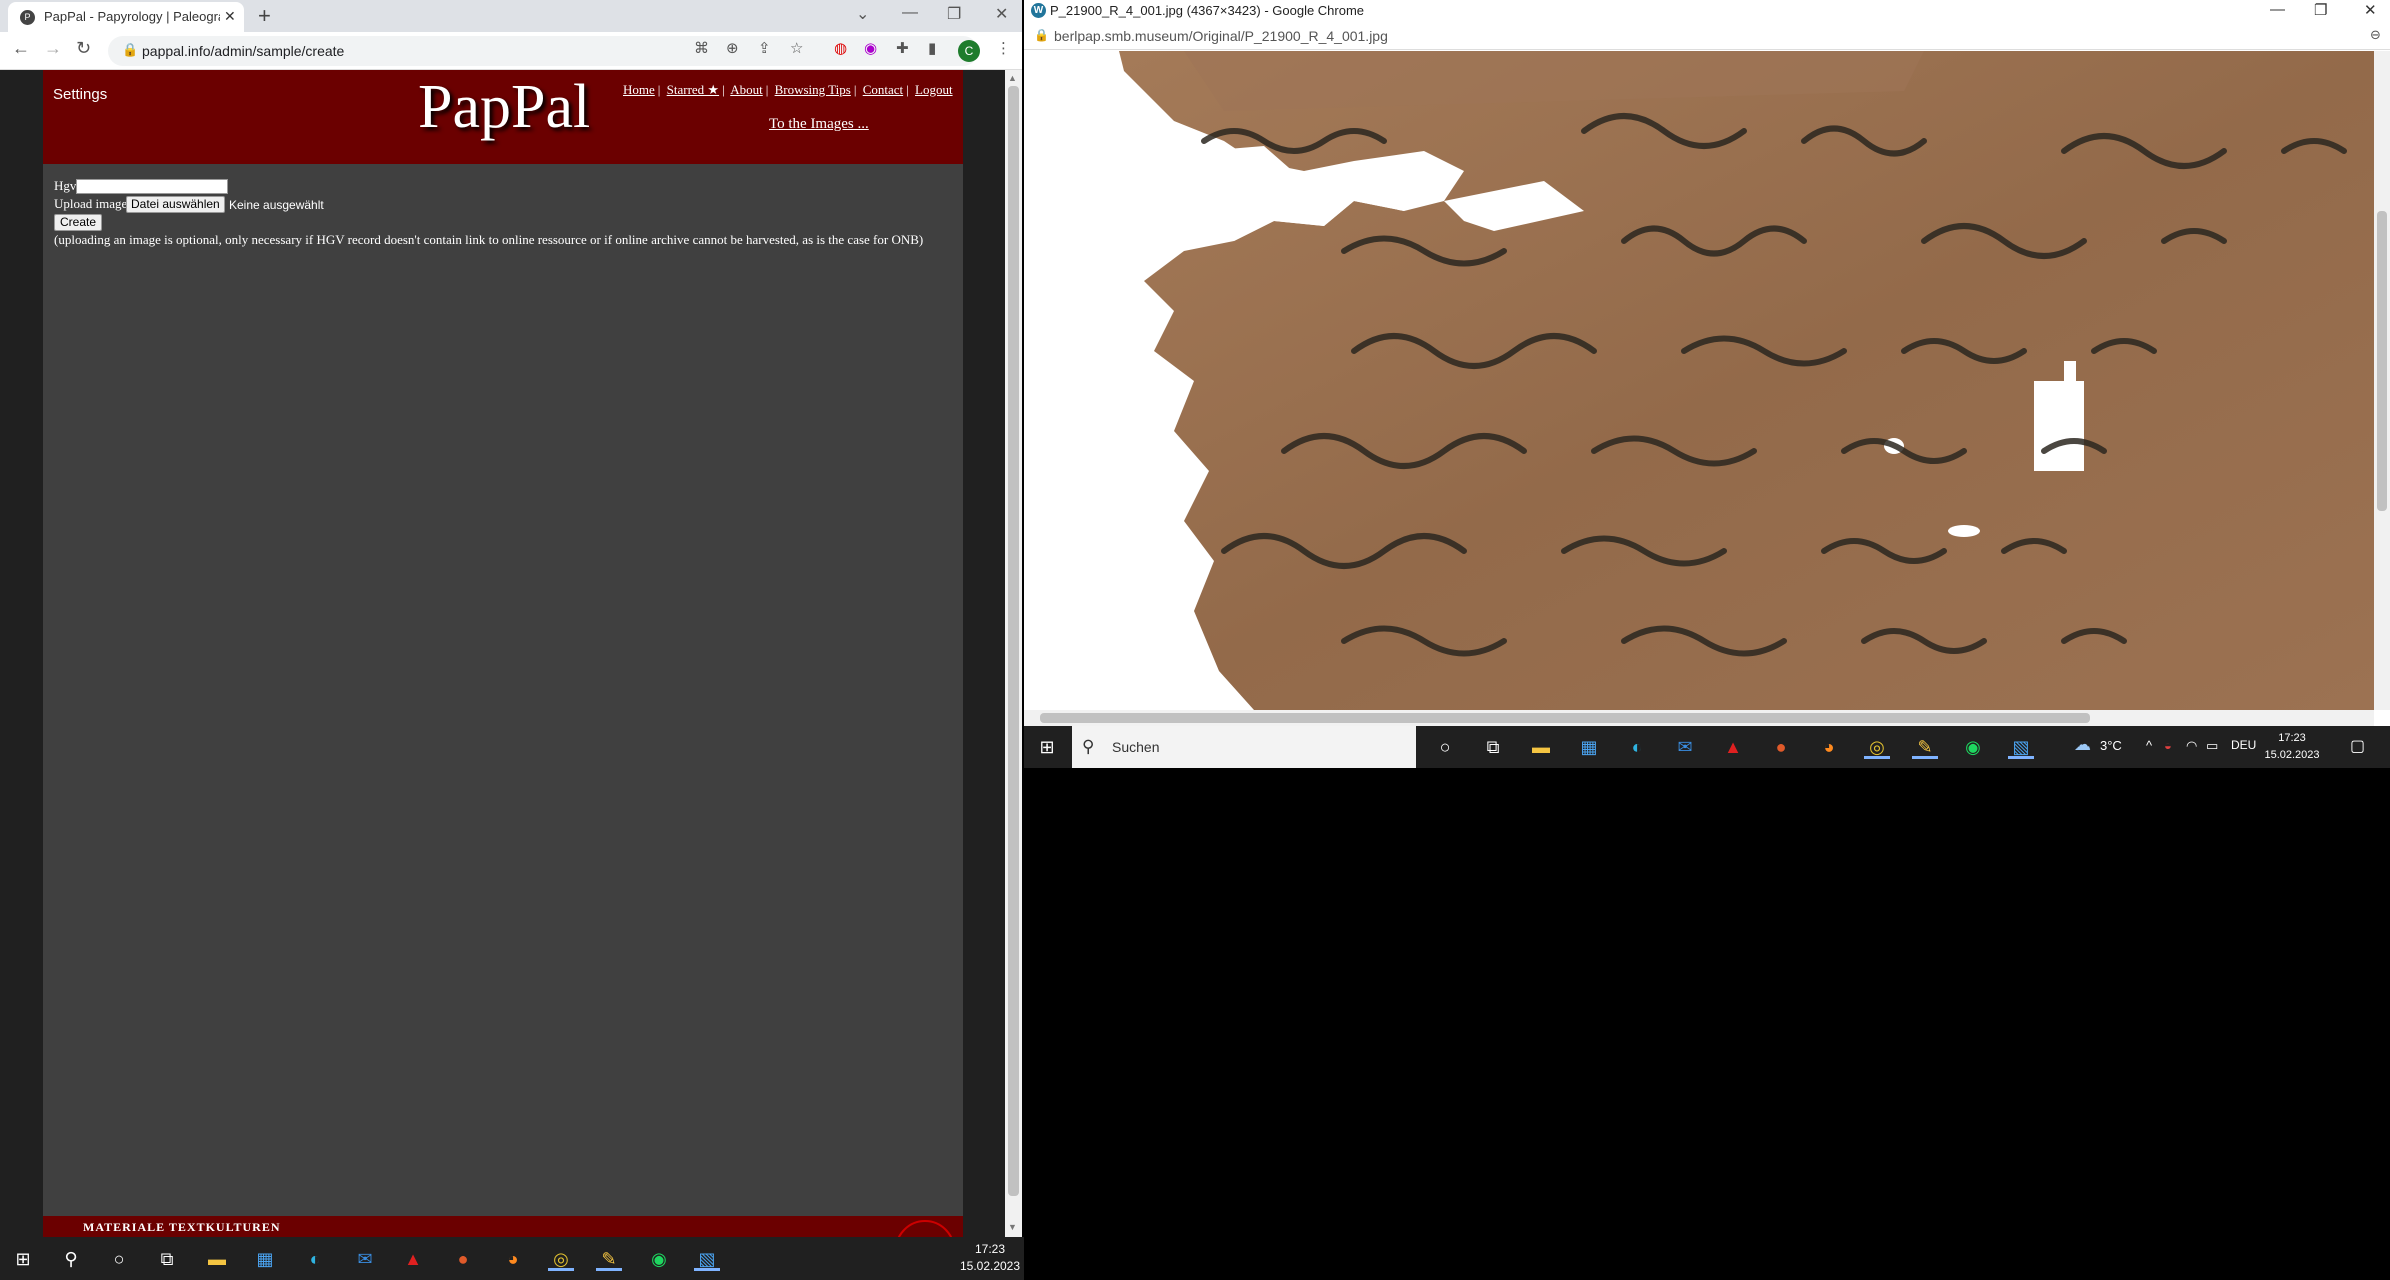  What do you see at coordinates (175, 204) in the screenshot?
I see `choose-file-button: Datei auswählen` at bounding box center [175, 204].